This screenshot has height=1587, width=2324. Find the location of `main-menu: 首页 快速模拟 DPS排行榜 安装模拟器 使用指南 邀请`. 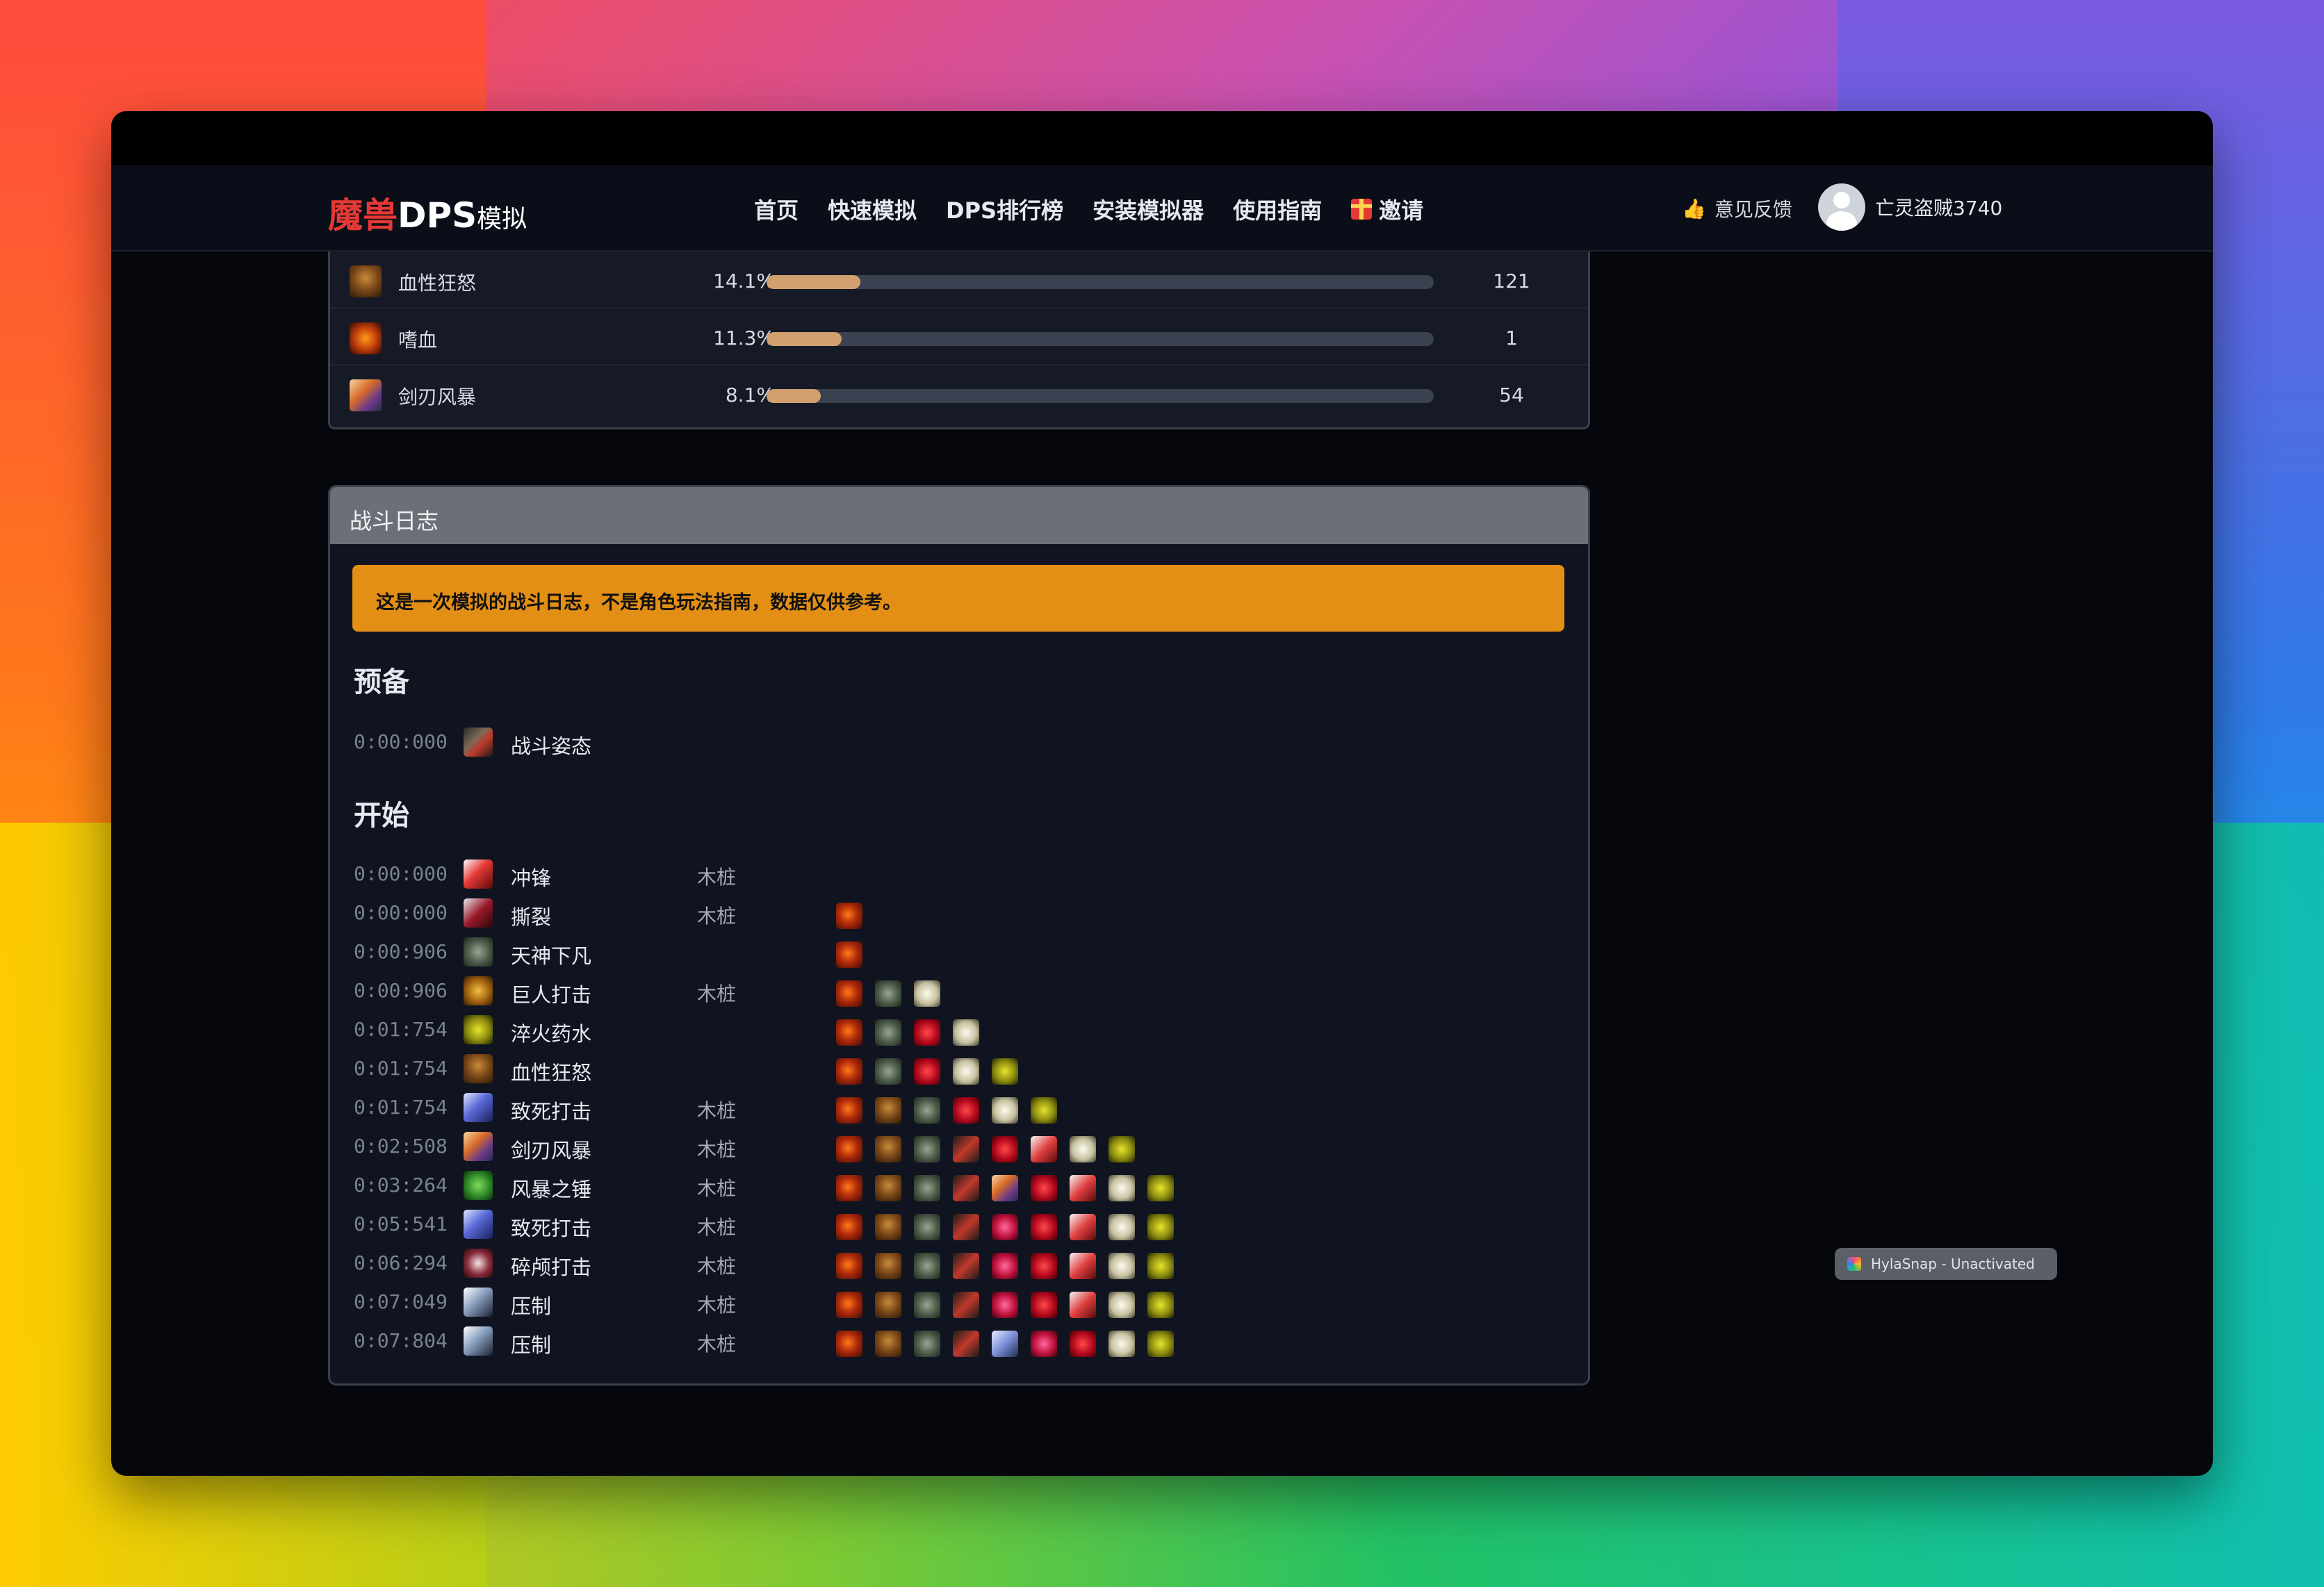

main-menu: 首页 快速模拟 DPS排行榜 安装模拟器 使用指南 邀请 is located at coordinates (1088, 209).